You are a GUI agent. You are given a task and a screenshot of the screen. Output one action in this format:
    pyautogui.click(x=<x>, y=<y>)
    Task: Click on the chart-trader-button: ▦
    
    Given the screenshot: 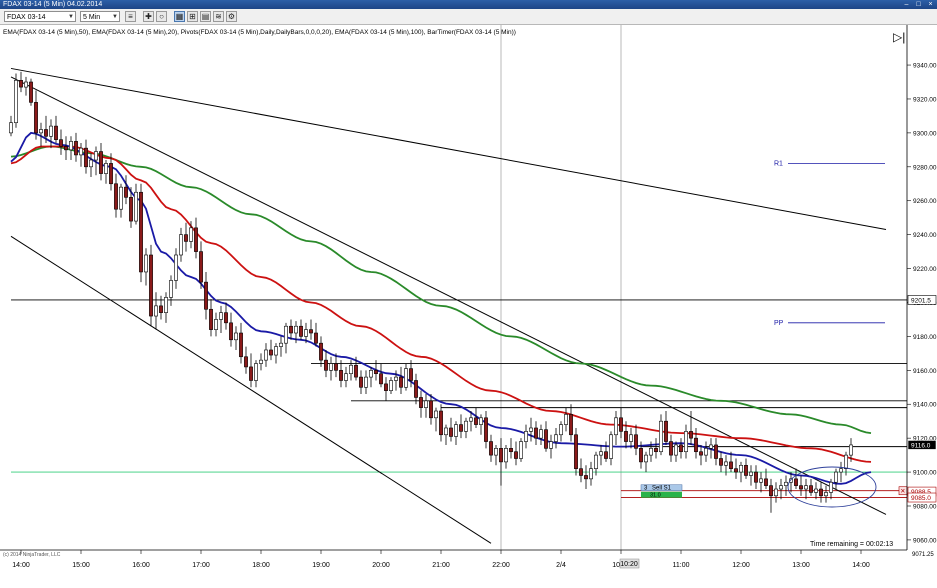 What is the action you would take?
    pyautogui.click(x=179, y=16)
    